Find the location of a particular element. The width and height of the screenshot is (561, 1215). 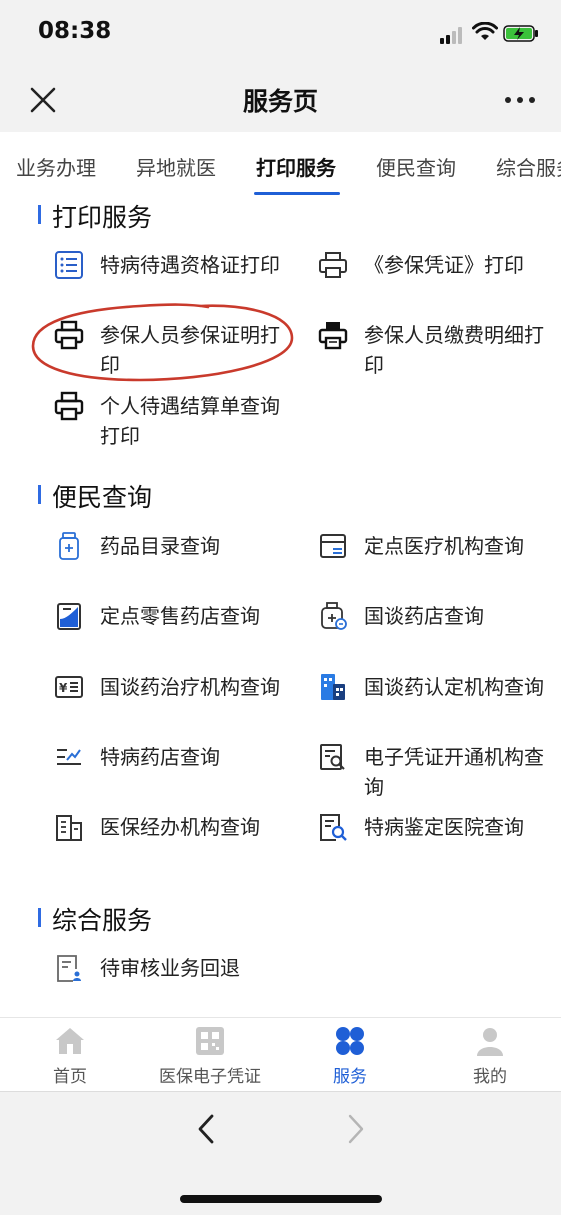

pharmacy-icon is located at coordinates (69, 616).